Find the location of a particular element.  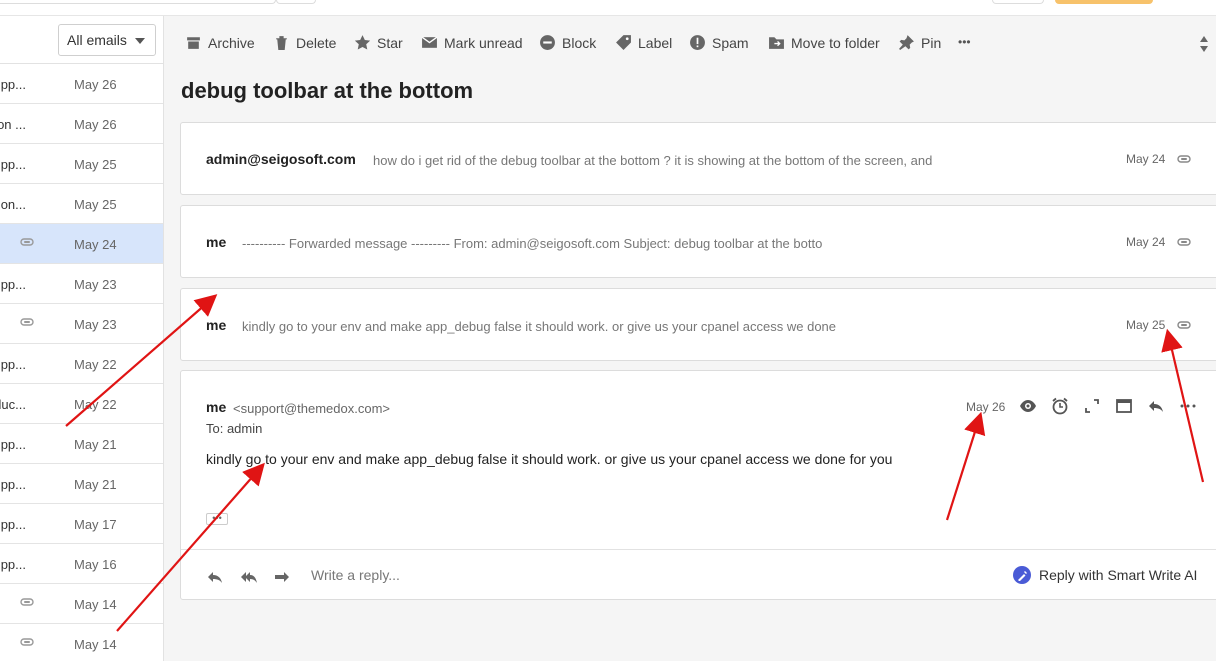

list-item: pp... May 16 is located at coordinates (81, 564).